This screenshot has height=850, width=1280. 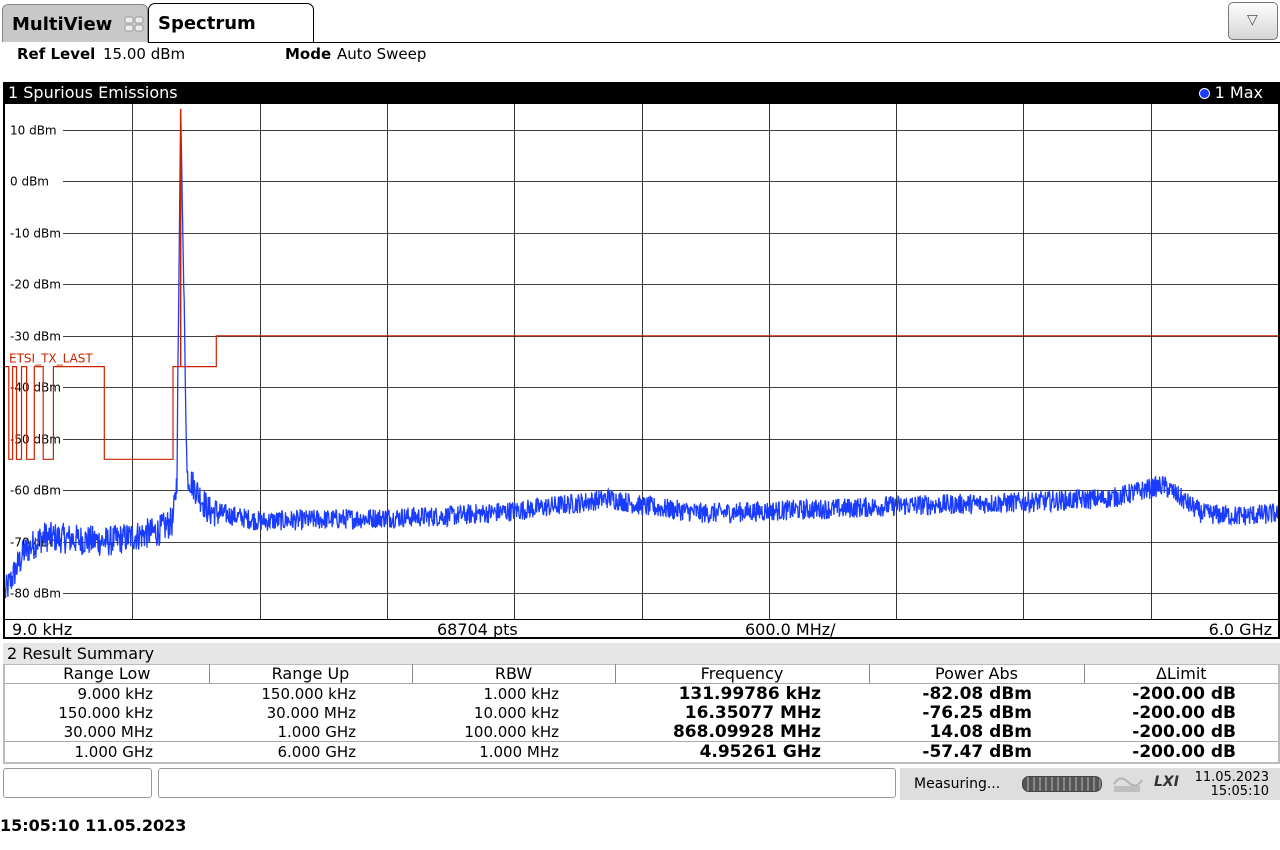 I want to click on column-header: RBW, so click(x=514, y=674).